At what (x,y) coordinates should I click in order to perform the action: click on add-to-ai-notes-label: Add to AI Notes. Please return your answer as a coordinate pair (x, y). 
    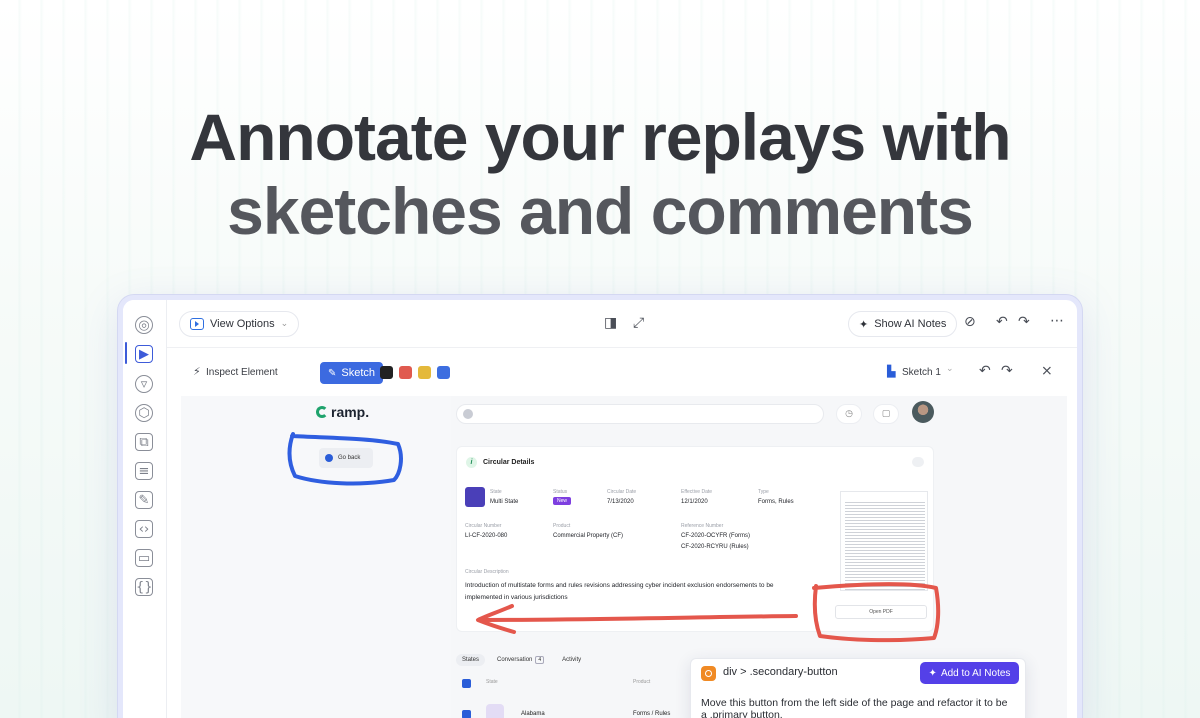
    Looking at the image, I should click on (975, 673).